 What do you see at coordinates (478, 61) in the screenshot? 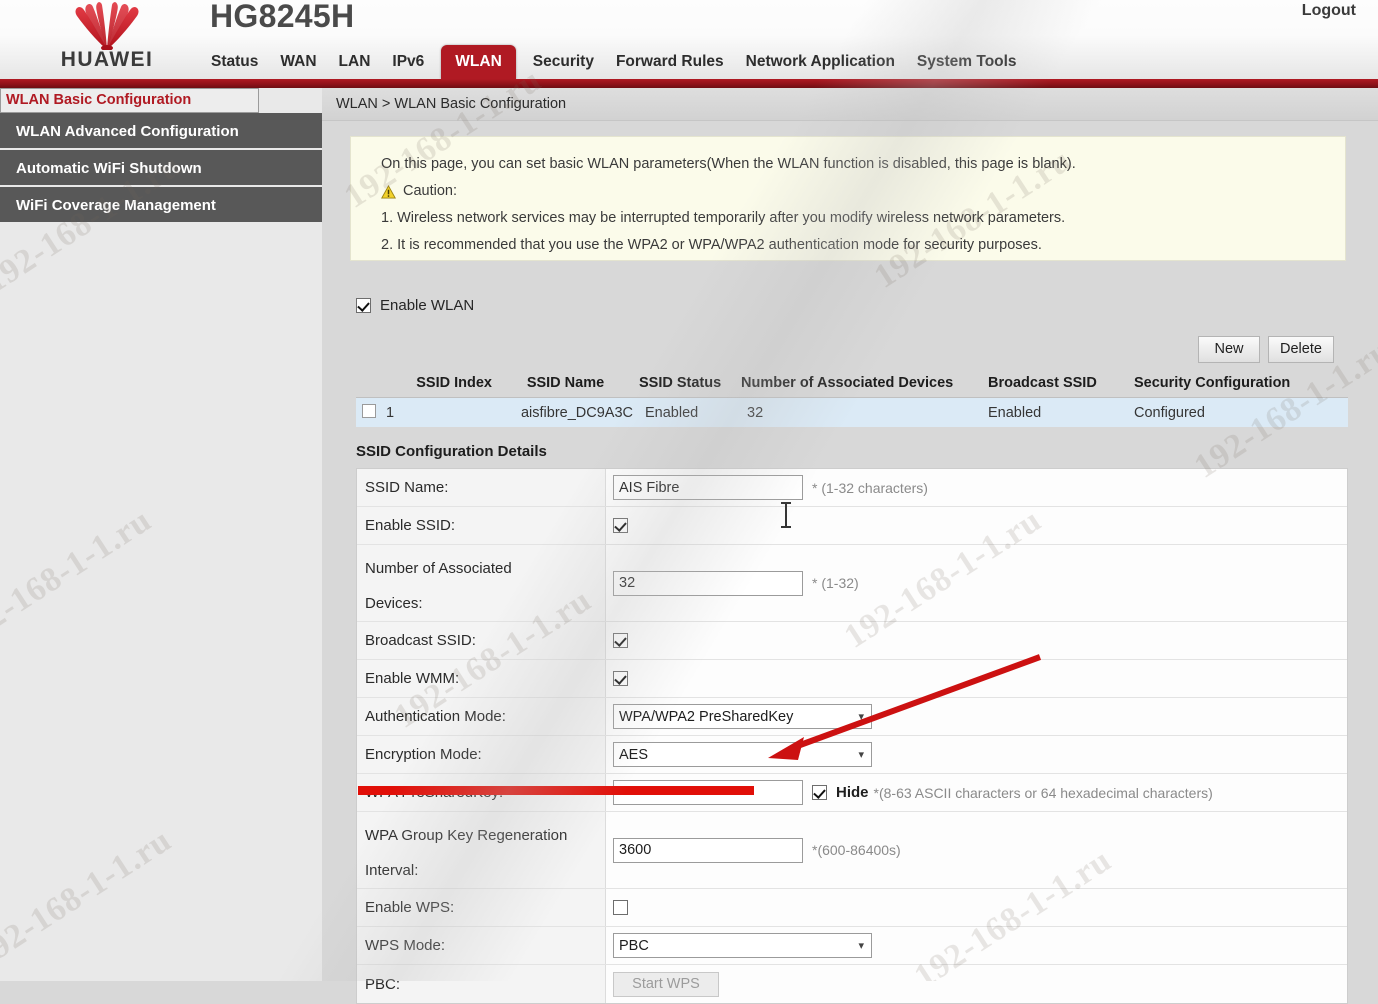
I see `nav-item-wlan: WLAN` at bounding box center [478, 61].